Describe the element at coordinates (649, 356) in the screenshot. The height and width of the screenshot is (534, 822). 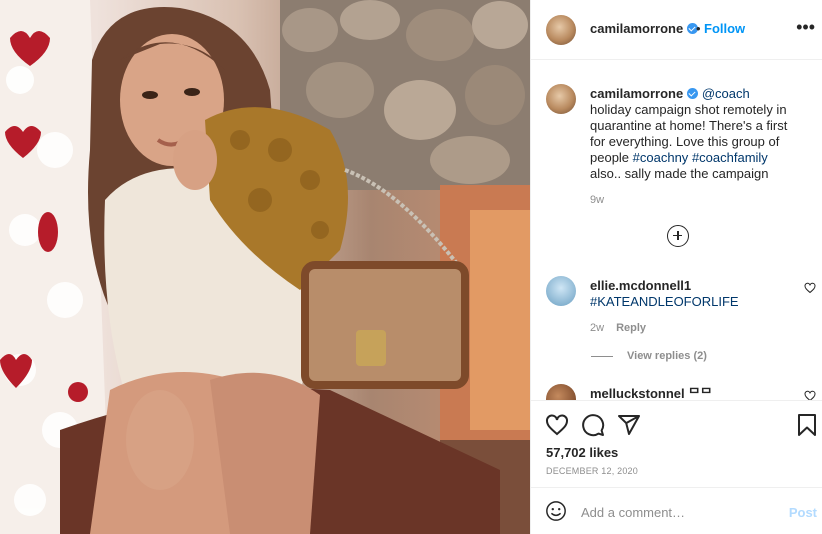
I see `view-replies-button: View replies (2)` at that location.